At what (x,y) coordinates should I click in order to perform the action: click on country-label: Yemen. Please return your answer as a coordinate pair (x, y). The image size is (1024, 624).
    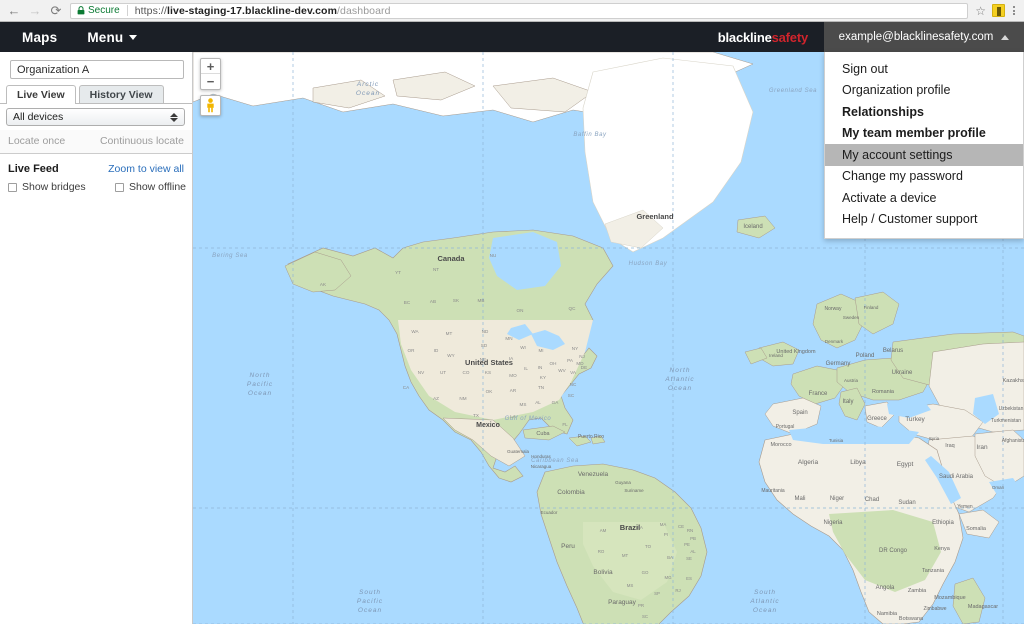
    Looking at the image, I should click on (965, 507).